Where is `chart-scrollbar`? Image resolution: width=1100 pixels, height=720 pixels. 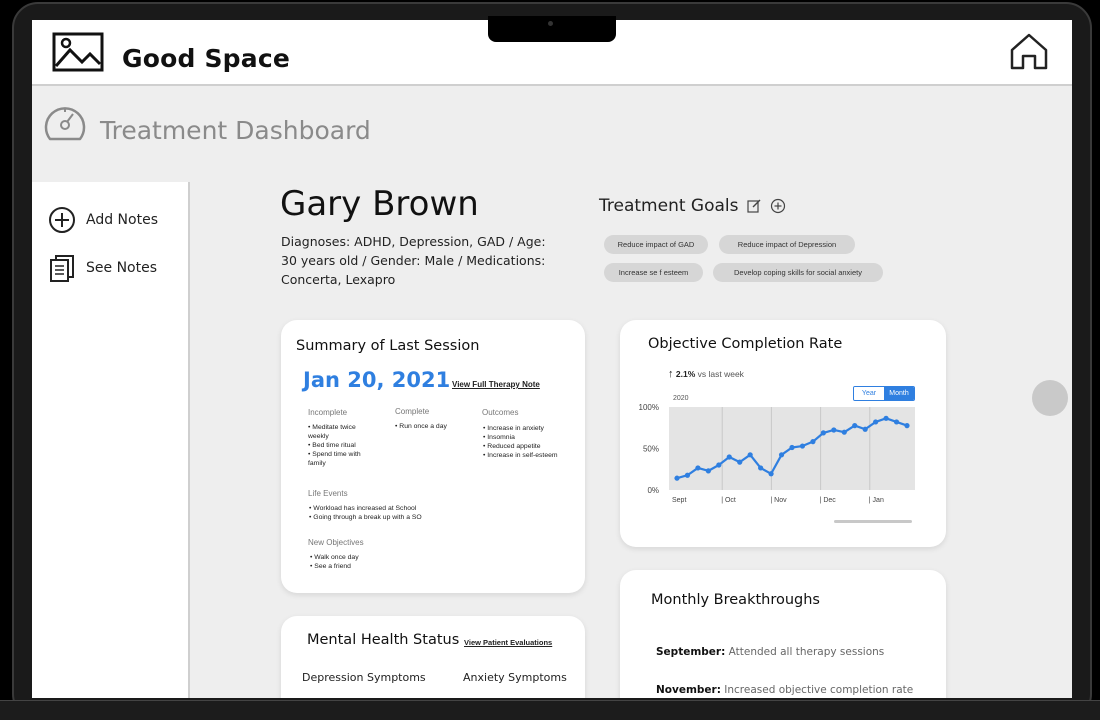
chart-scrollbar is located at coordinates (873, 521).